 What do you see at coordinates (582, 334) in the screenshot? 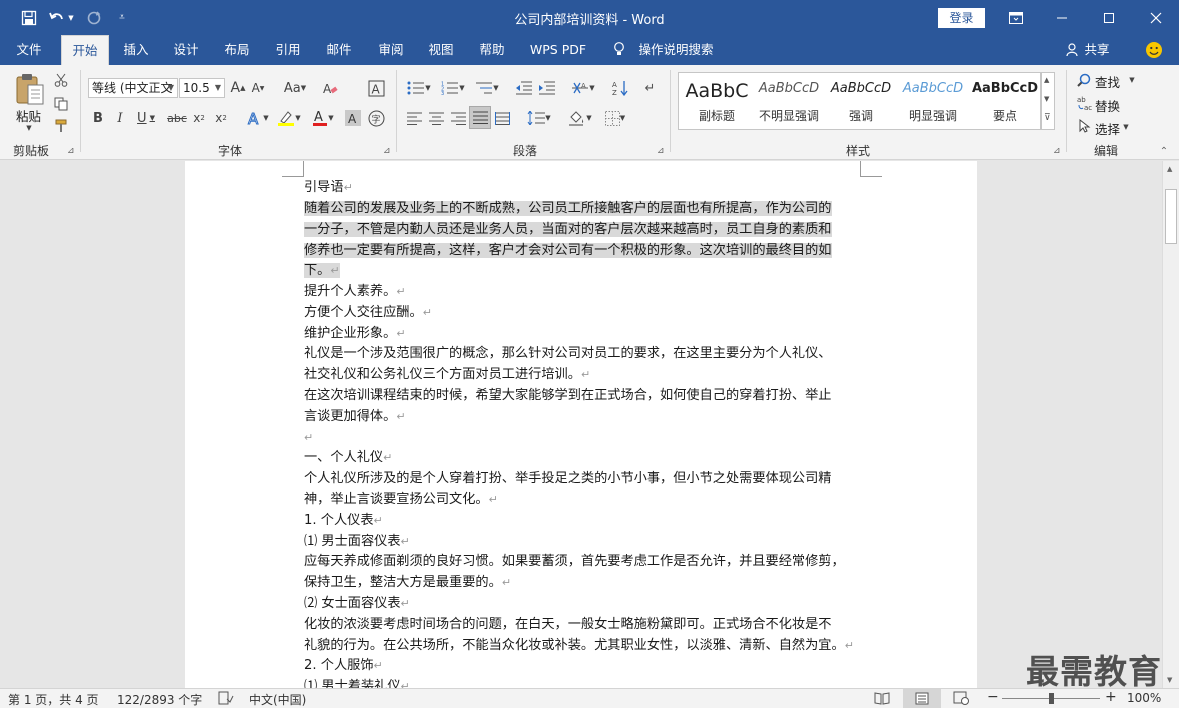
I see `doc-line: 维护企业形象。↵` at bounding box center [582, 334].